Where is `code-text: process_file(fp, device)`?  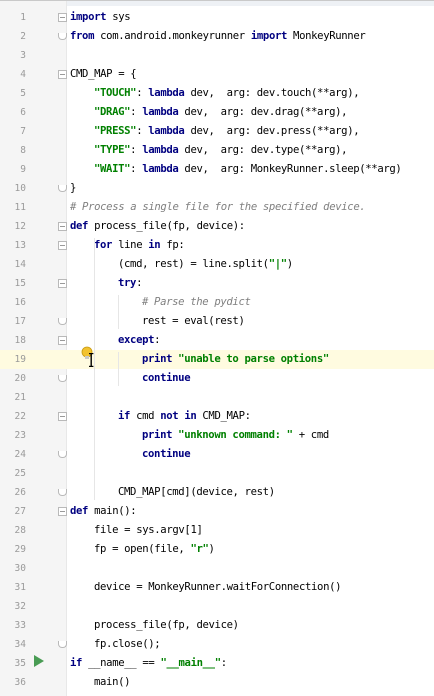
code-text: process_file(fp, device) is located at coordinates (166, 625).